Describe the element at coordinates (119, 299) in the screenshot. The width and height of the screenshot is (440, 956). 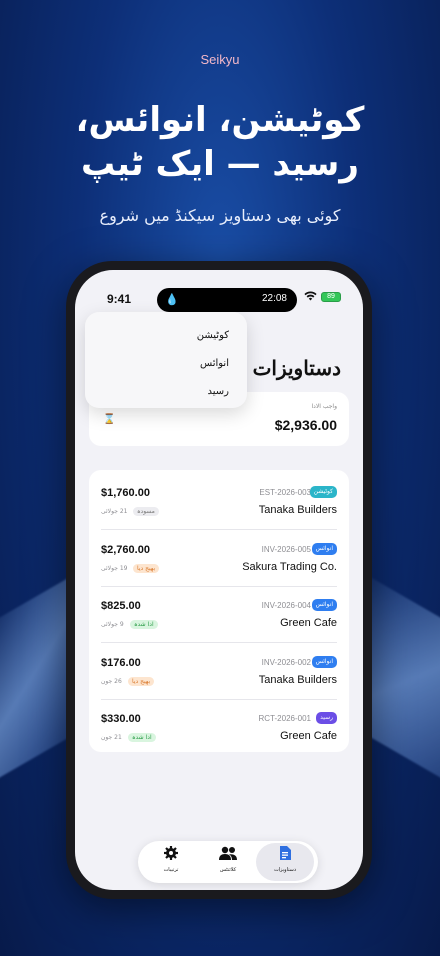
I see `status-time: 9:41` at that location.